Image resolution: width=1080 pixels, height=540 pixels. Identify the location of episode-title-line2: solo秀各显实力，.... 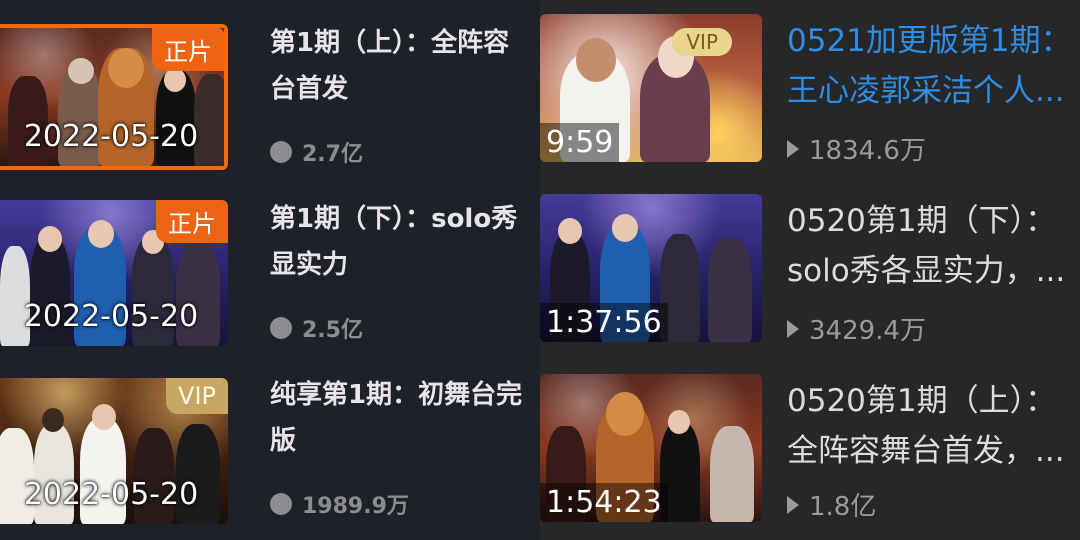
(926, 271).